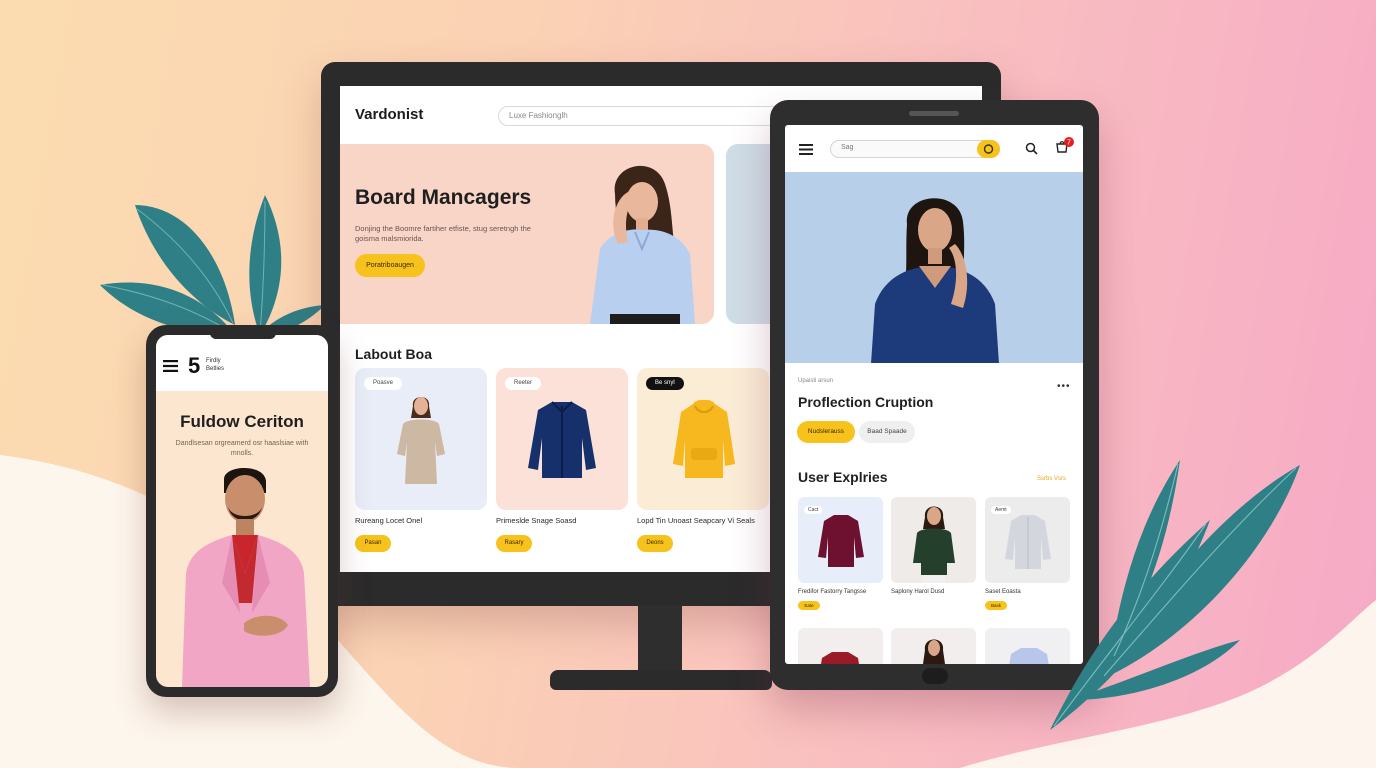 This screenshot has width=1376, height=768. What do you see at coordinates (843, 477) in the screenshot?
I see `tablet-section-title: User Explries` at bounding box center [843, 477].